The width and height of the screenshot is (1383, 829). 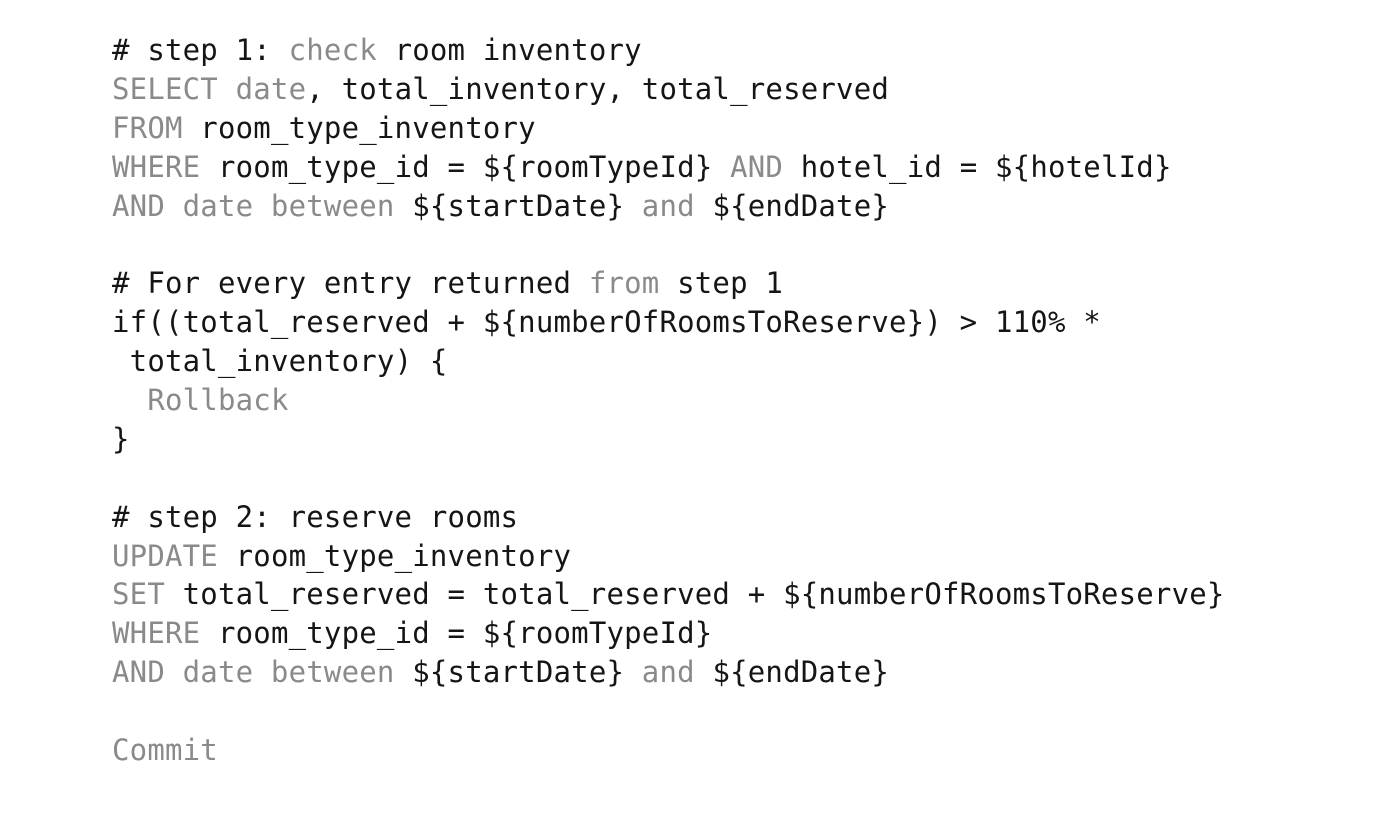 What do you see at coordinates (757, 166) in the screenshot?
I see `code-keyword: AND` at bounding box center [757, 166].